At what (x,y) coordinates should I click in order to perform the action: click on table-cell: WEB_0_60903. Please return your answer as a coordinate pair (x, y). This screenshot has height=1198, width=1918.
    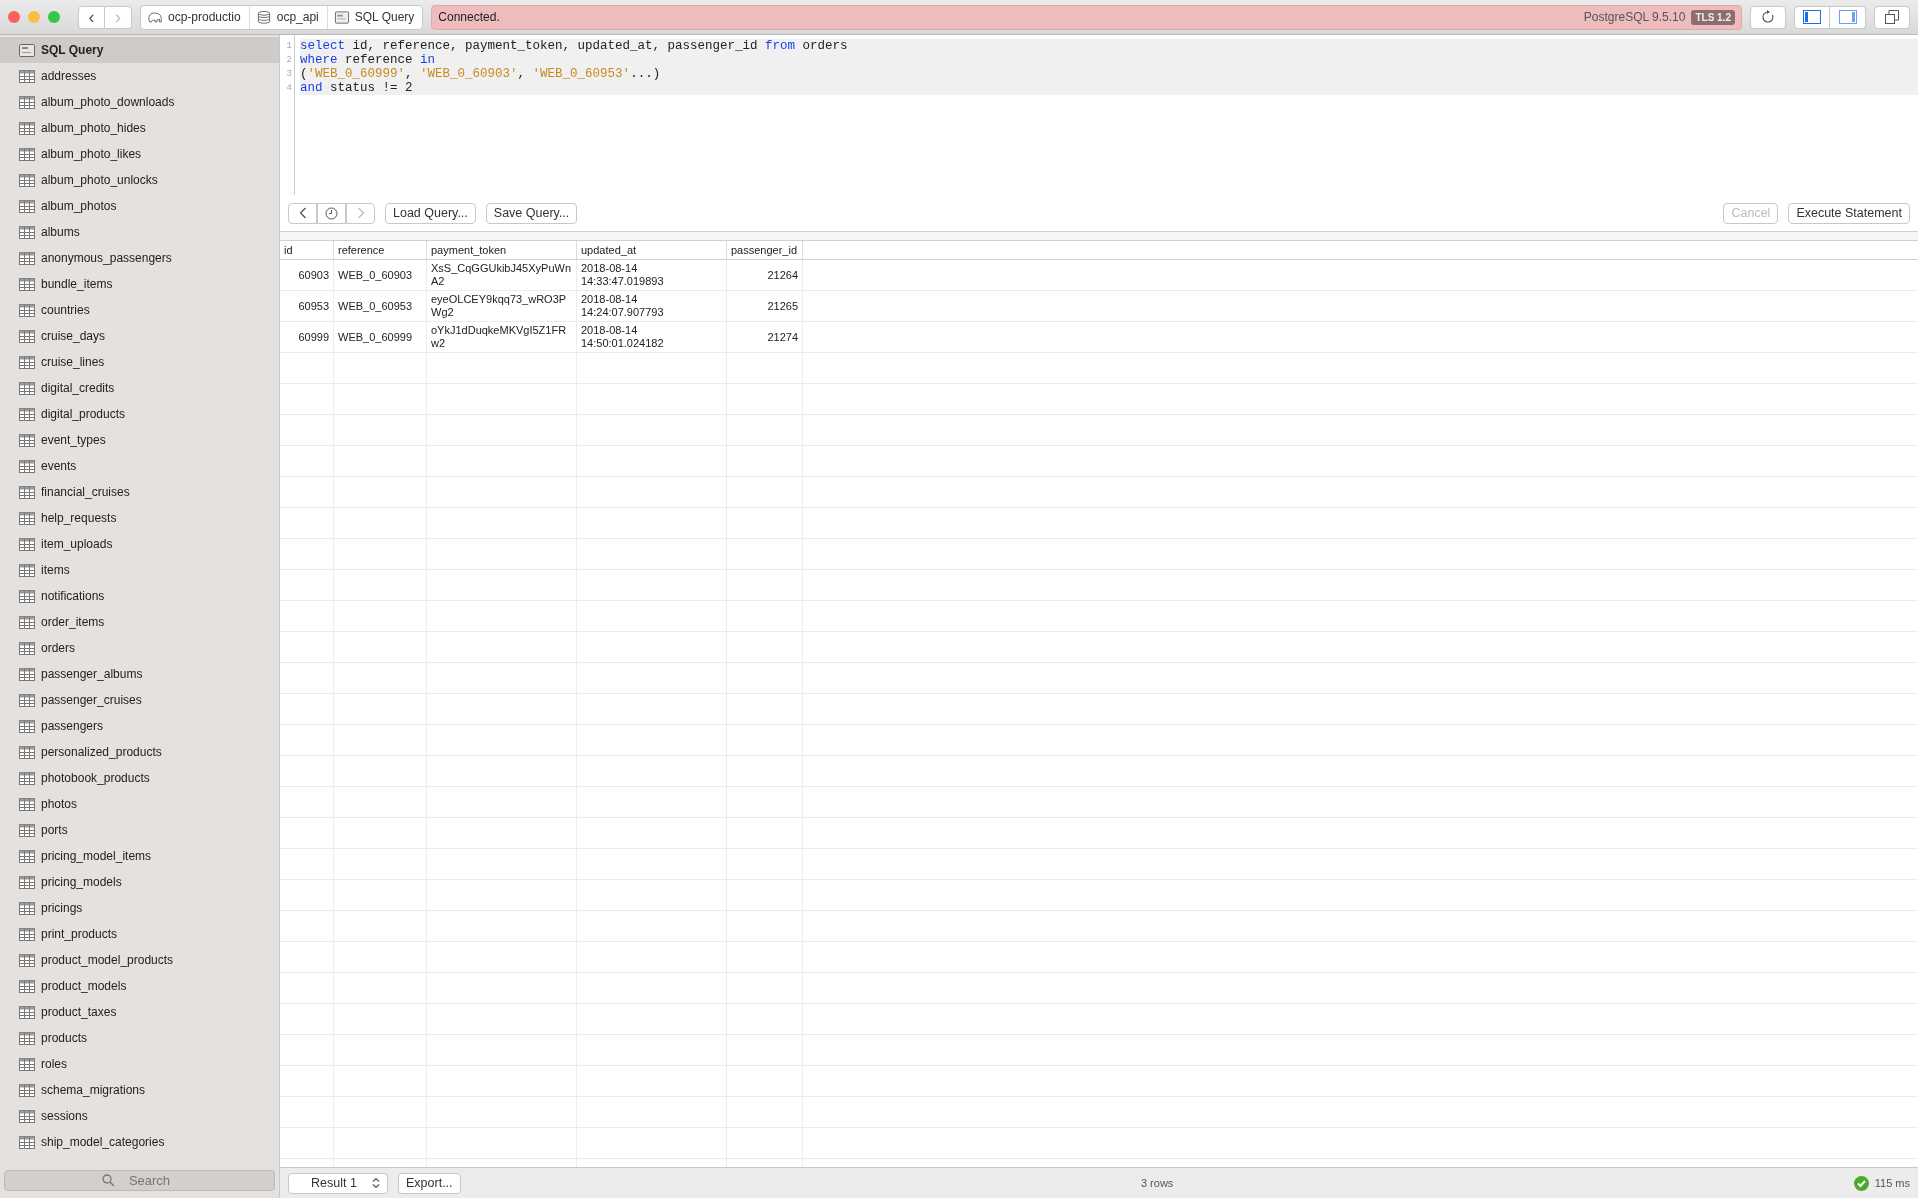
    Looking at the image, I should click on (380, 275).